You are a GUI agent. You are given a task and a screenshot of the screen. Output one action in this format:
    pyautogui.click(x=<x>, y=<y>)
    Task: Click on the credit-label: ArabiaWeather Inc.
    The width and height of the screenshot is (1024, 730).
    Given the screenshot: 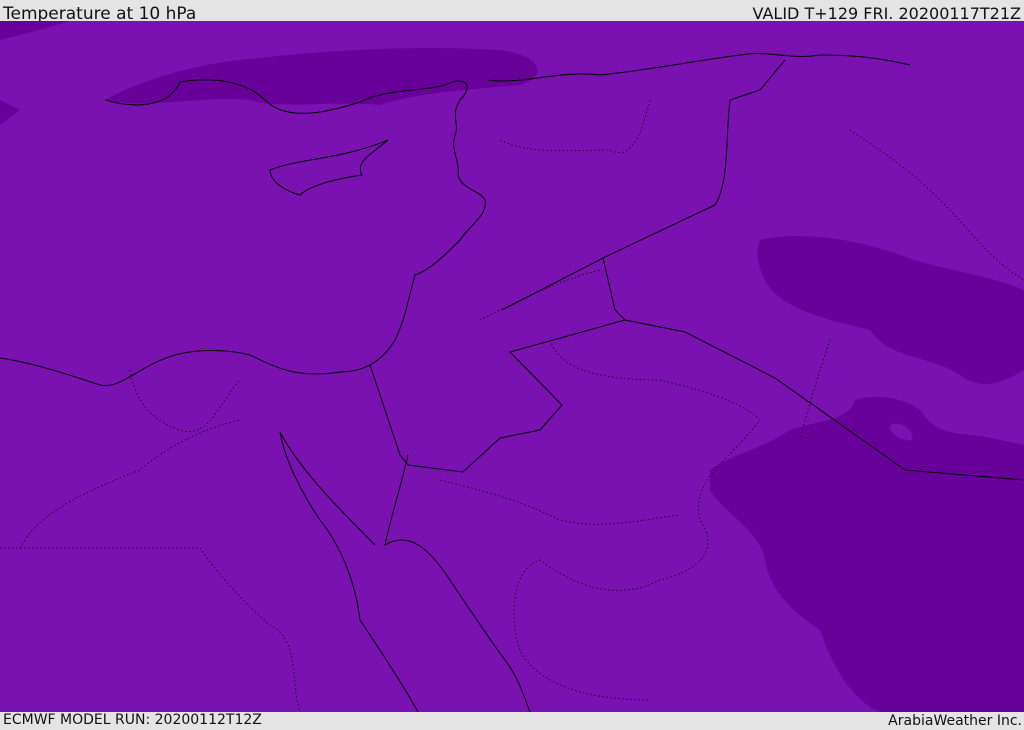 What is the action you would take?
    pyautogui.click(x=955, y=721)
    